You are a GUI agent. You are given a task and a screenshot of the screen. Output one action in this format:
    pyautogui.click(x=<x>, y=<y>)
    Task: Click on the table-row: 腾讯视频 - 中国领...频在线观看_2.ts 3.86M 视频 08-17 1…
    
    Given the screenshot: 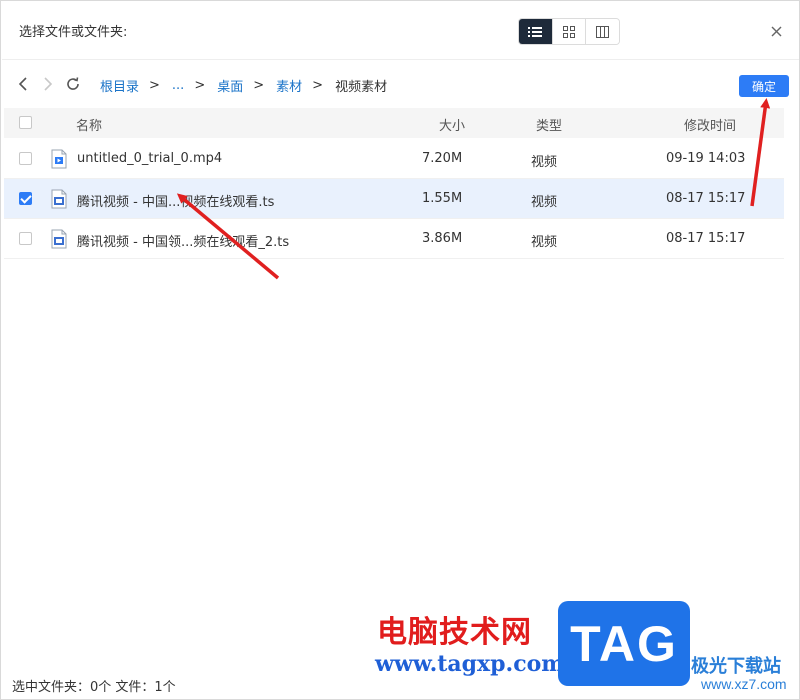 What is the action you would take?
    pyautogui.click(x=394, y=239)
    